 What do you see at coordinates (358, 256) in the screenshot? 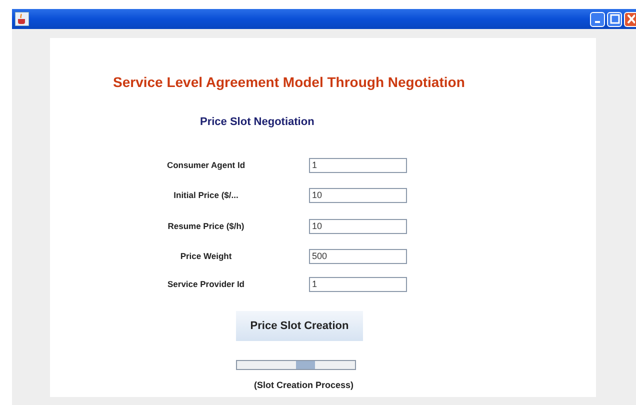
I see `input-field: 500` at bounding box center [358, 256].